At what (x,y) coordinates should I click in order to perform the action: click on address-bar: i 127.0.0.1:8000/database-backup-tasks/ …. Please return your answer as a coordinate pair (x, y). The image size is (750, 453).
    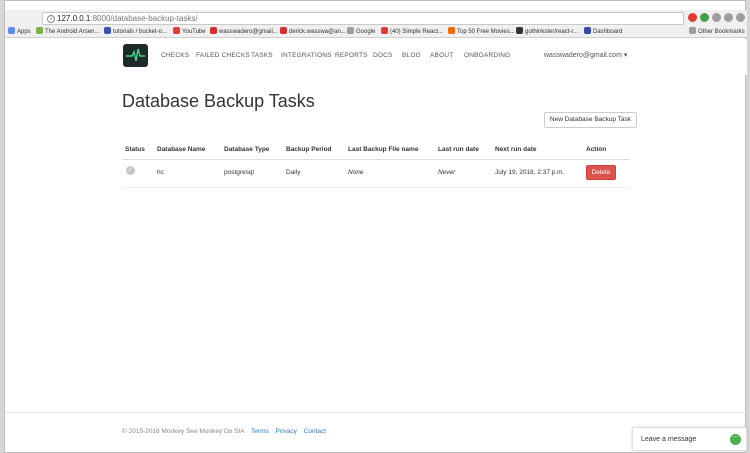
    Looking at the image, I should click on (381, 18).